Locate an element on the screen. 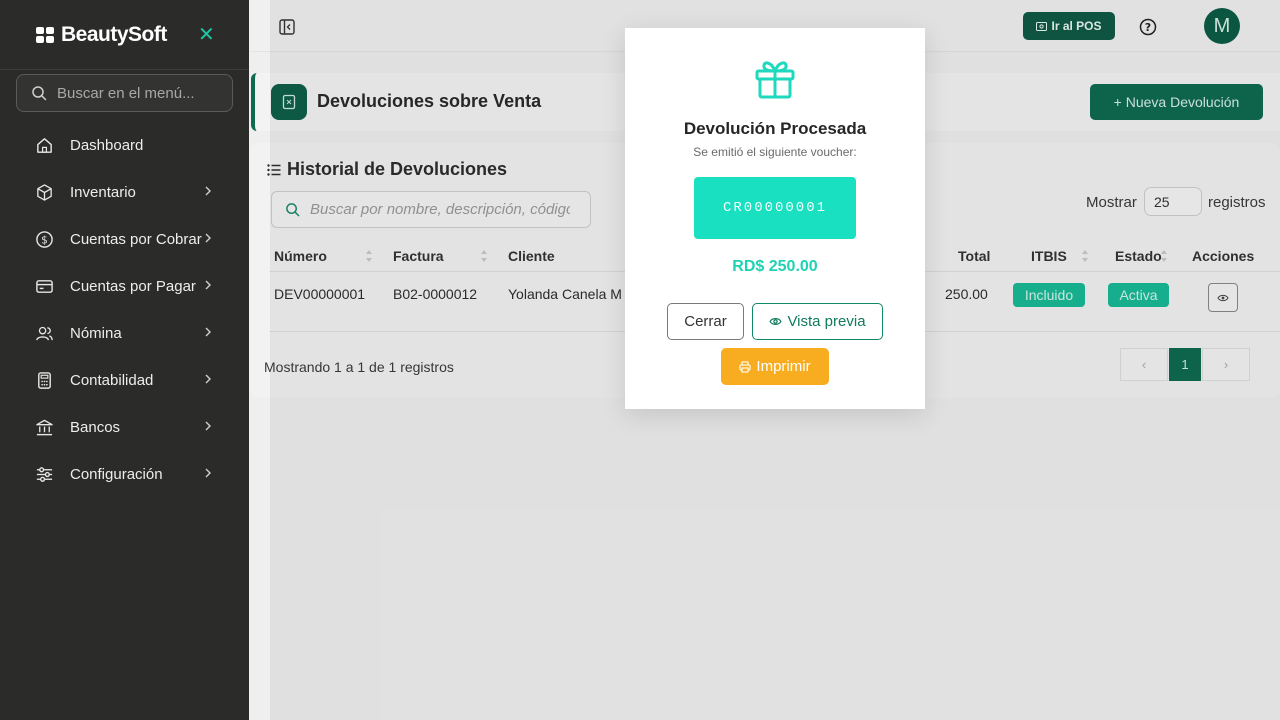 The height and width of the screenshot is (720, 1280). search-icon is located at coordinates (39, 93).